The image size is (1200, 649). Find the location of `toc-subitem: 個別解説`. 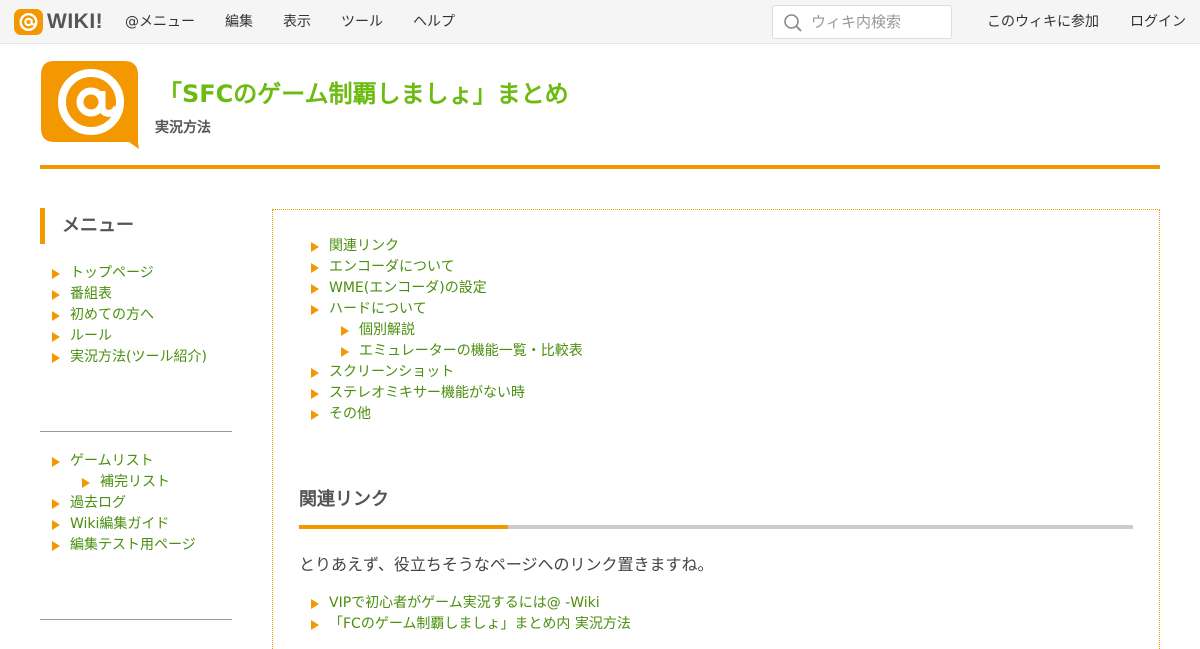

toc-subitem: 個別解説 is located at coordinates (447, 330).